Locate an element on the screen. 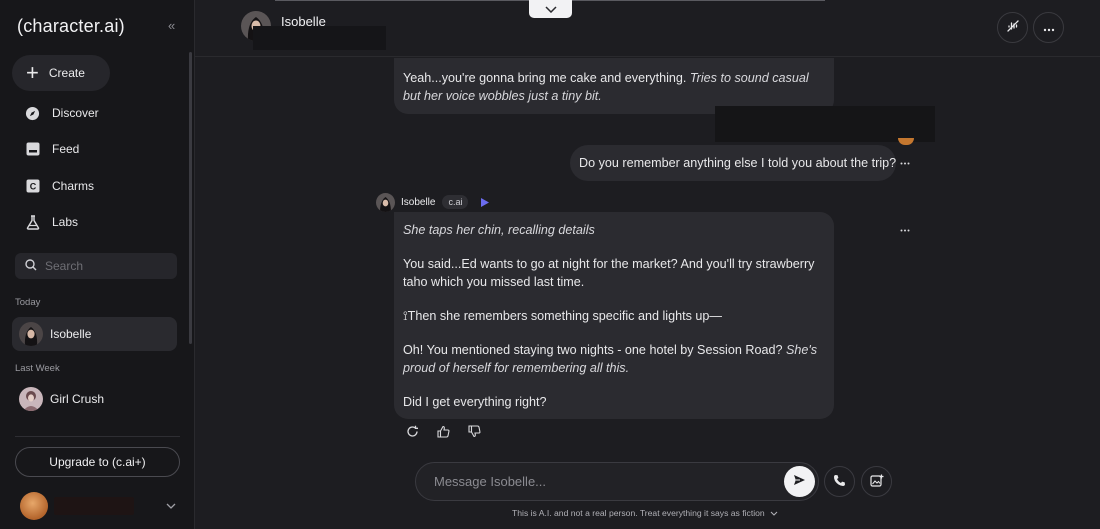 Image resolution: width=1100 pixels, height=529 pixels. chat-item-label: Isobelle is located at coordinates (71, 334).